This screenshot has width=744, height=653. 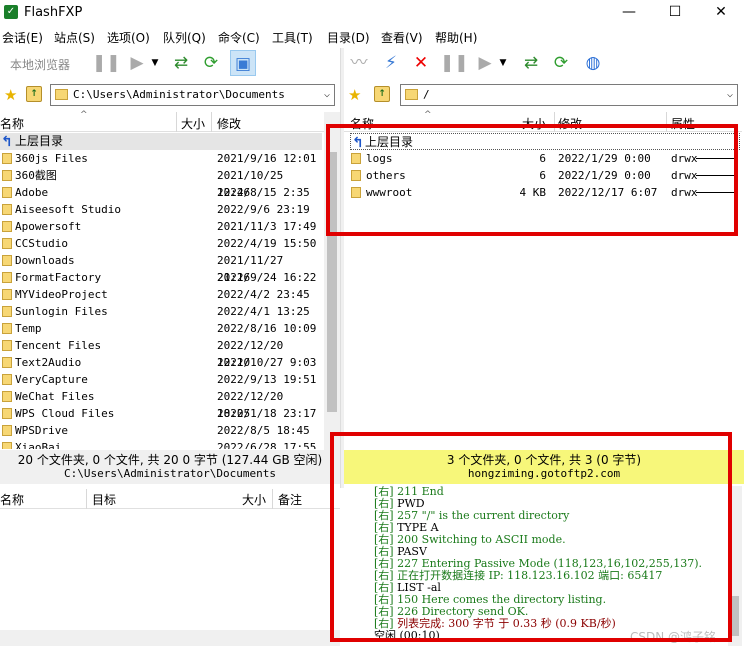 What do you see at coordinates (161, 353) in the screenshot?
I see `list-item: Tencent Files 2022/12/20 12:10` at bounding box center [161, 353].